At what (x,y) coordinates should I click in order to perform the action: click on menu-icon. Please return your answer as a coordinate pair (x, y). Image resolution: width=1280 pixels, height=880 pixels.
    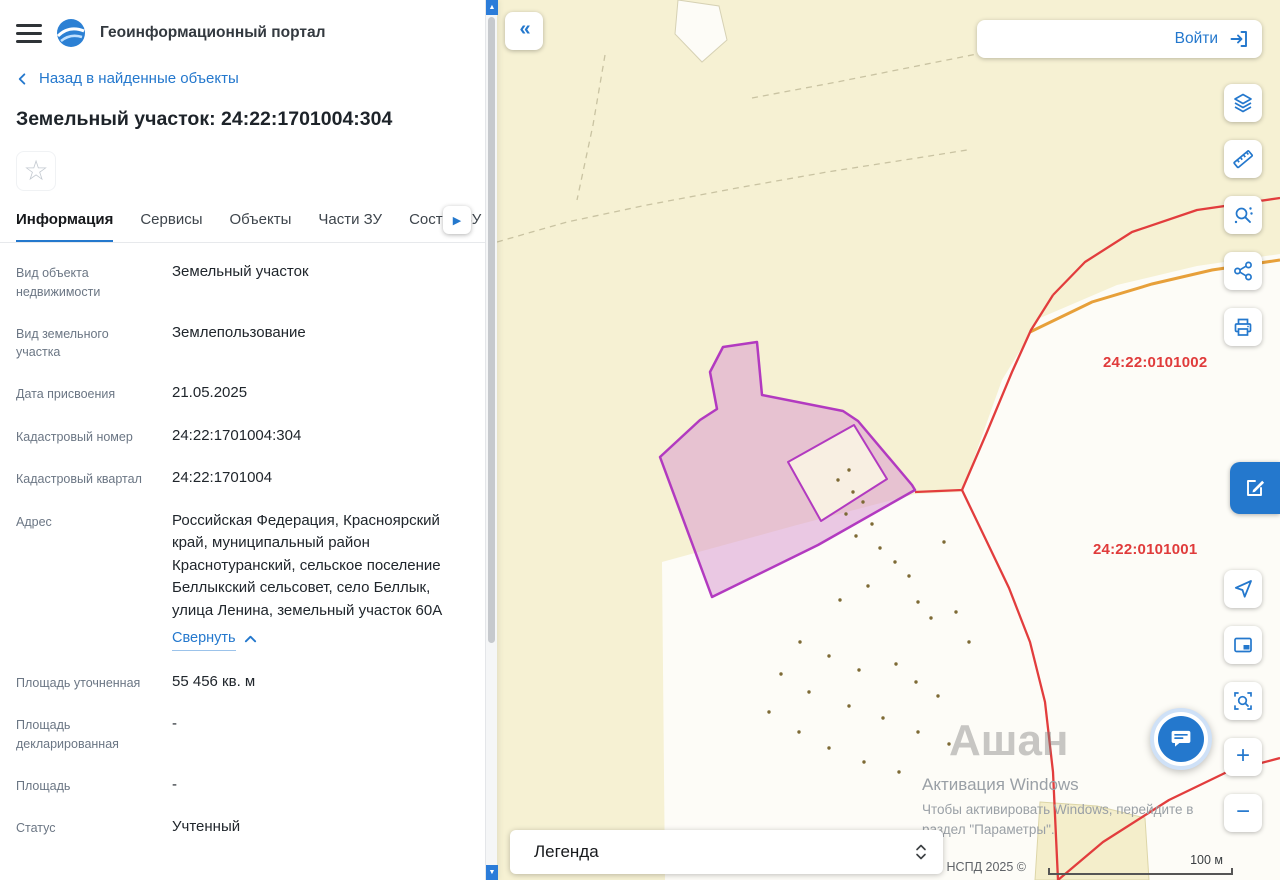
    Looking at the image, I should click on (29, 33).